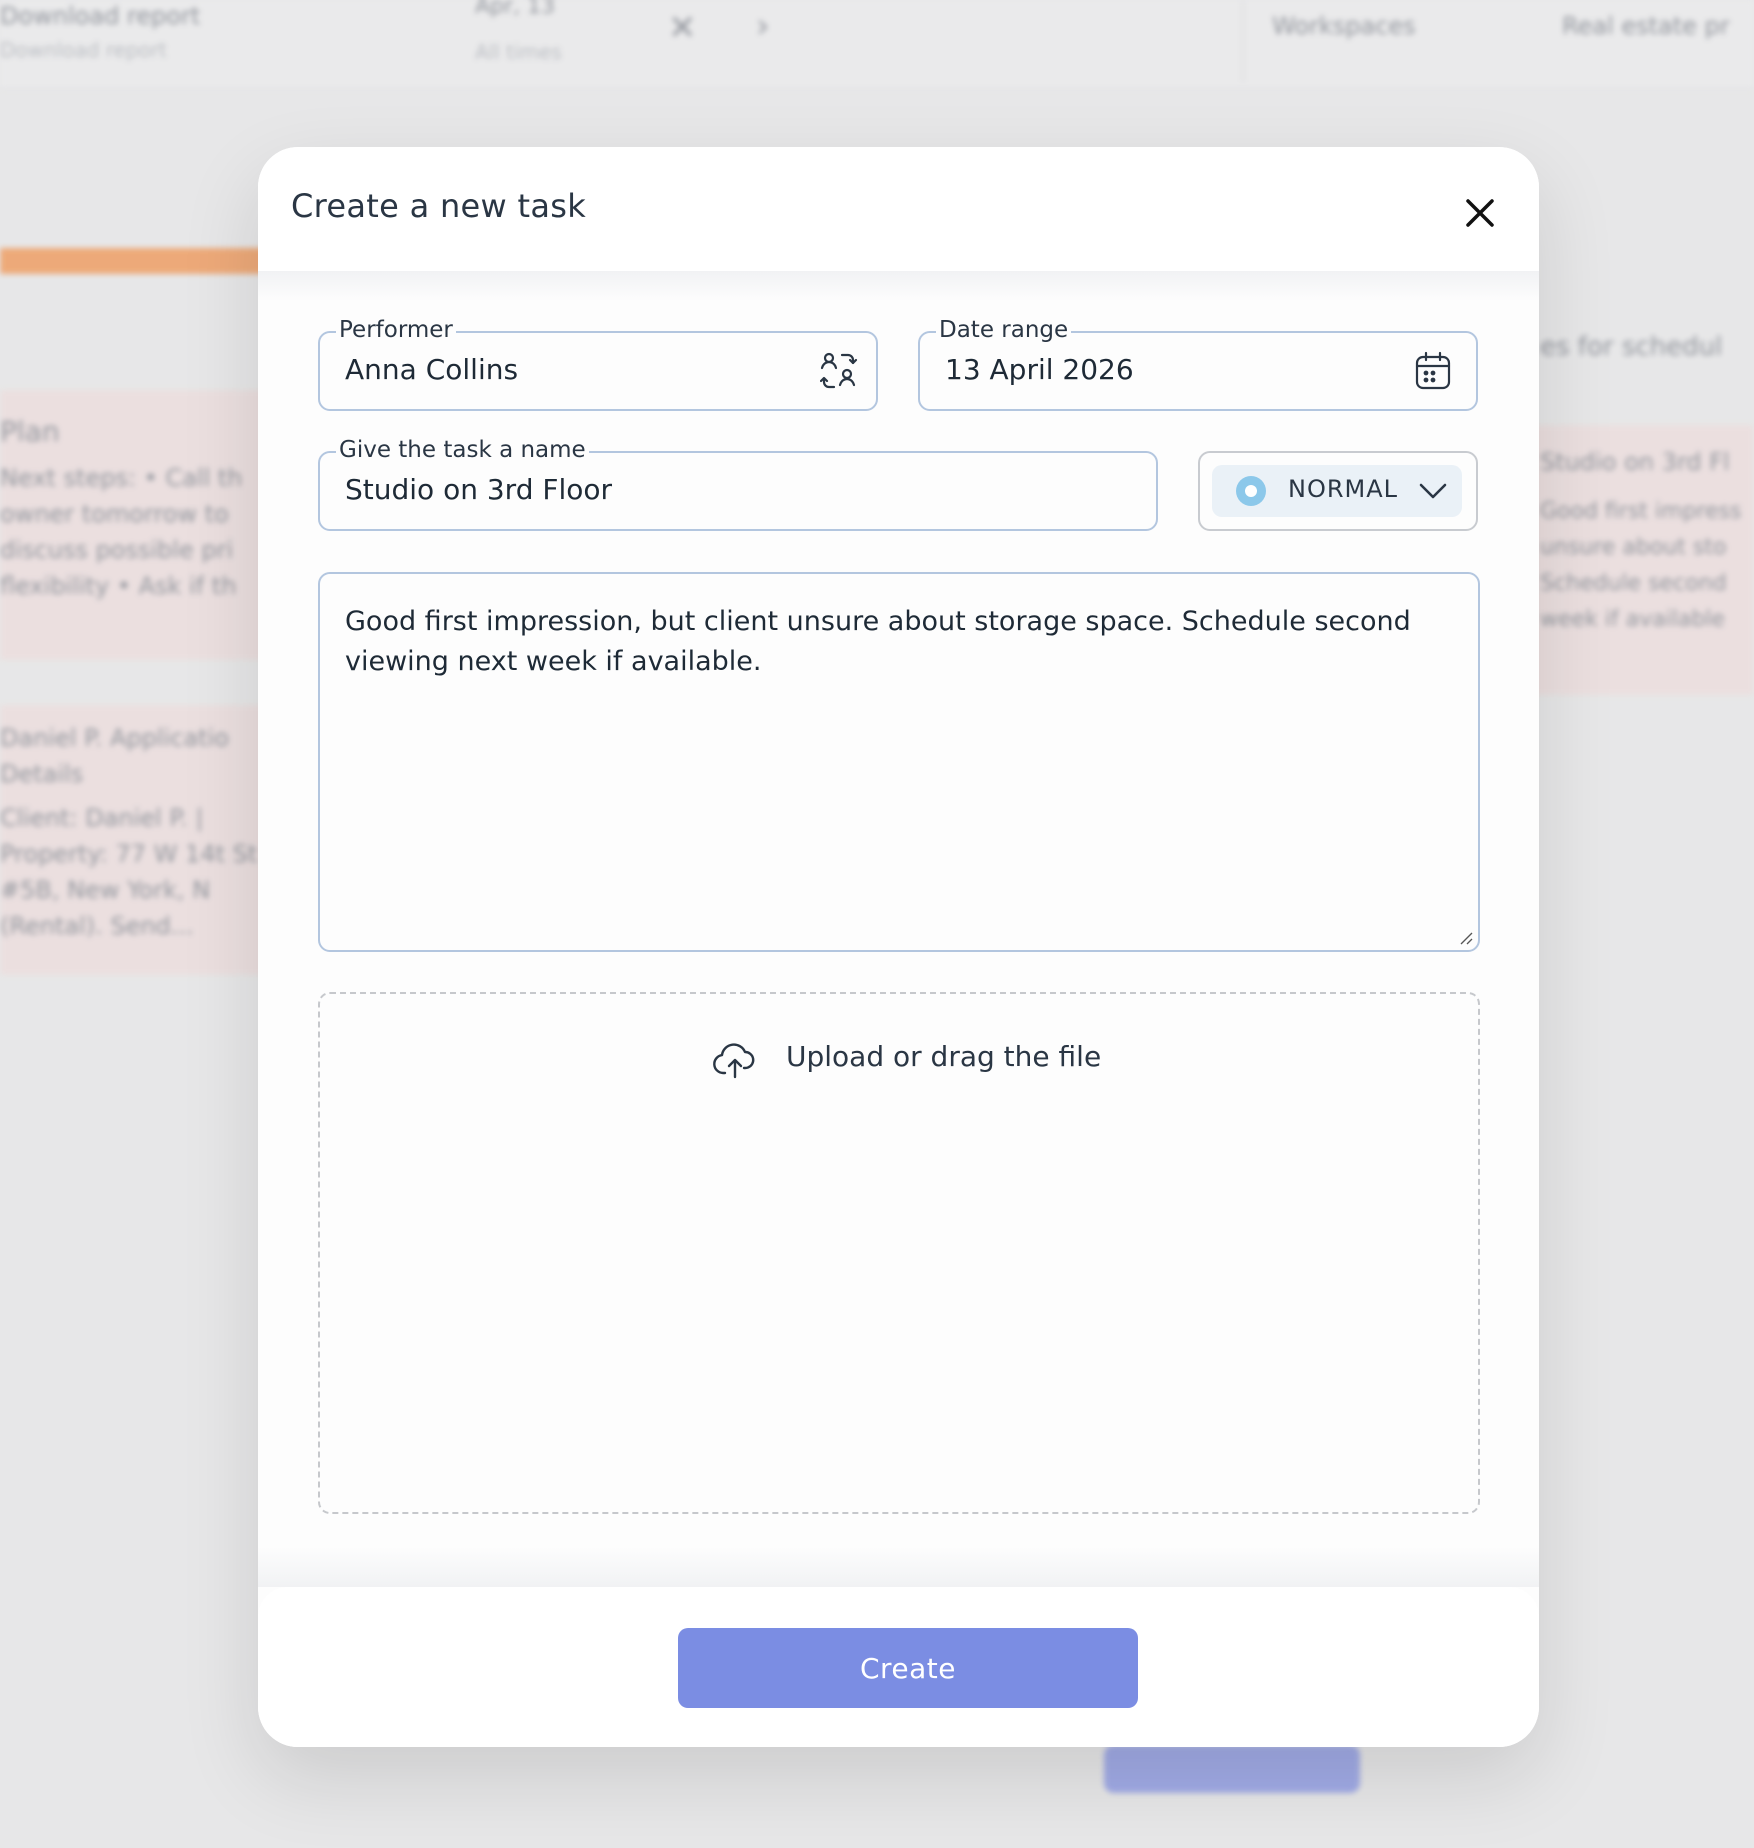 This screenshot has height=1848, width=1754. What do you see at coordinates (100, 16) in the screenshot?
I see `bg-report-title: Download report` at bounding box center [100, 16].